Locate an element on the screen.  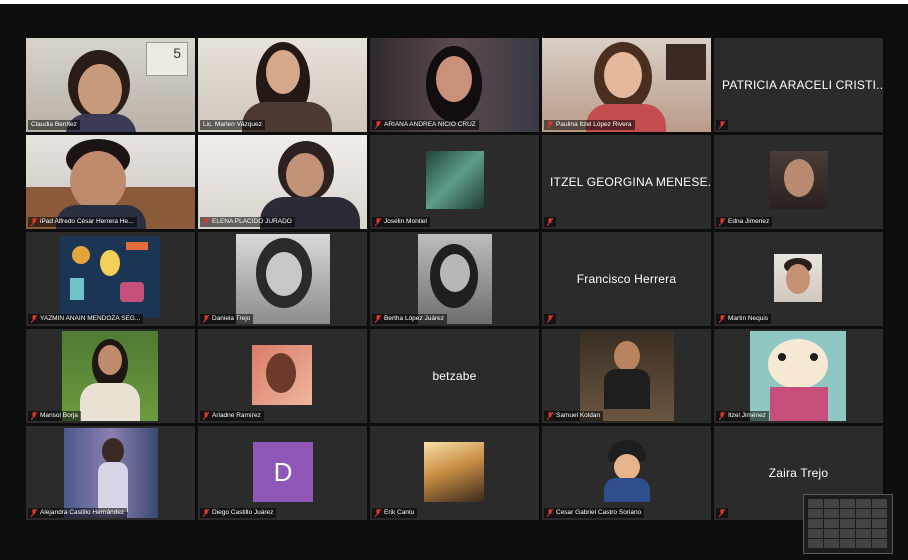
participant-tile-diego-castillo: D Diego Castillo Juárez is located at coordinates (282, 473).